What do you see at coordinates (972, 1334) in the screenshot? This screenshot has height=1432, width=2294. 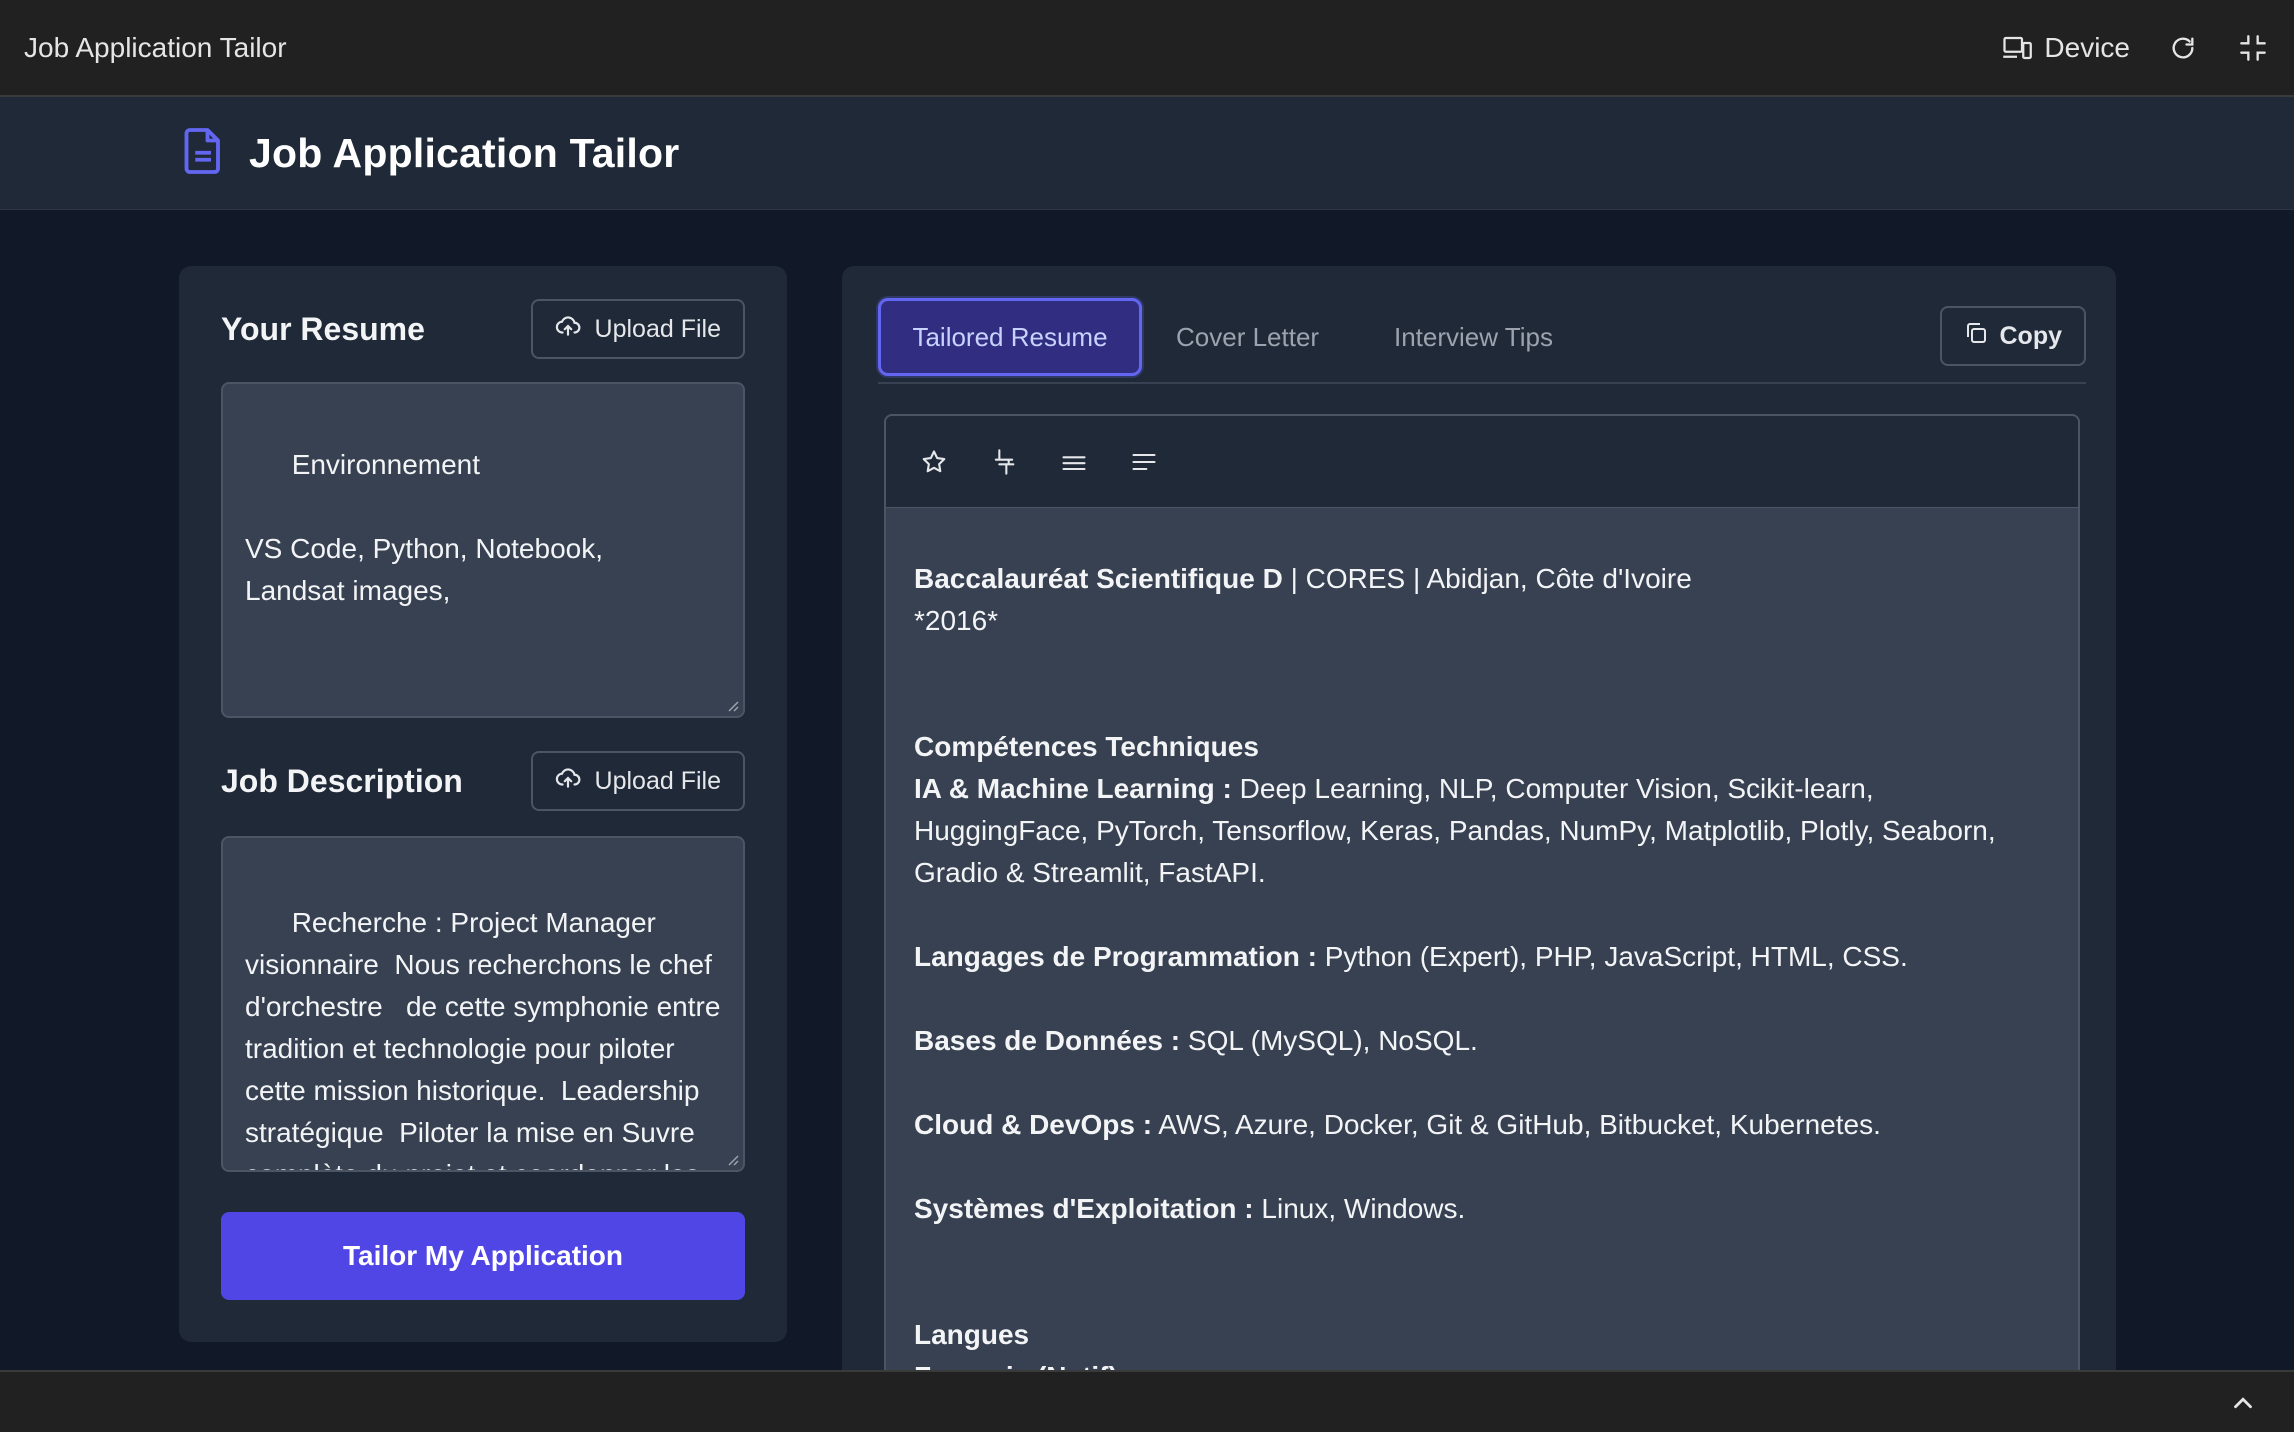 I see `languages-heading: Langues` at bounding box center [972, 1334].